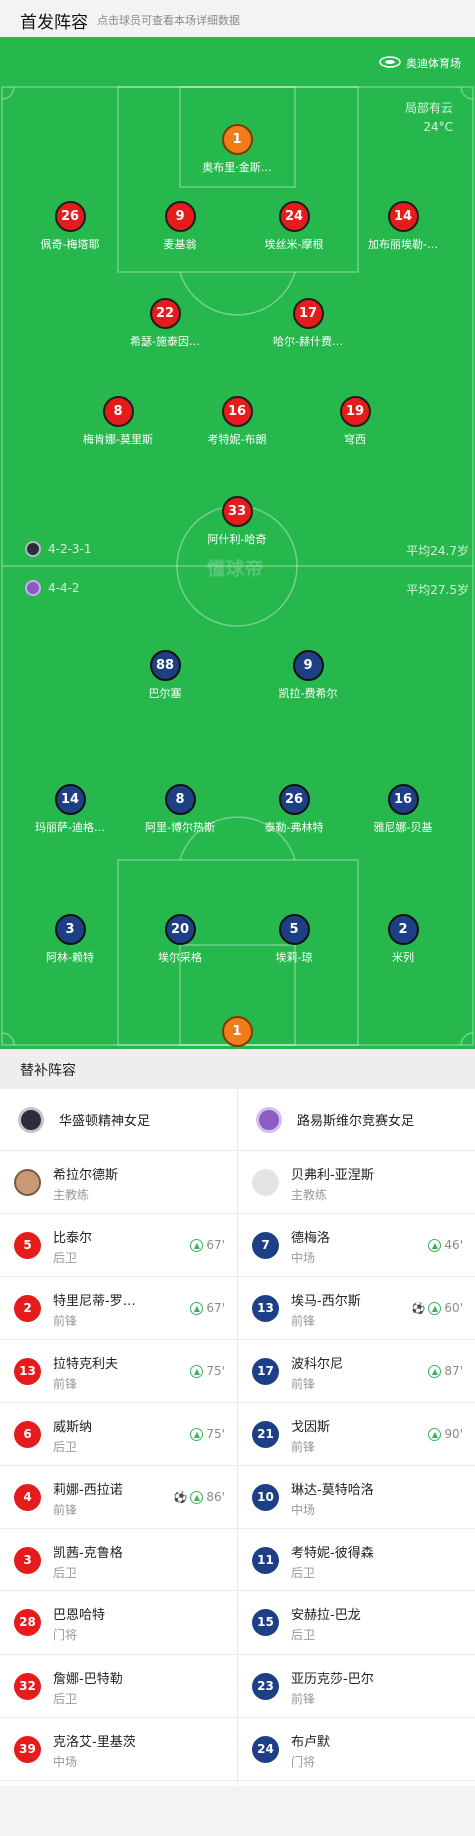  I want to click on away-player: 88 巴尔塞, so click(165, 675).